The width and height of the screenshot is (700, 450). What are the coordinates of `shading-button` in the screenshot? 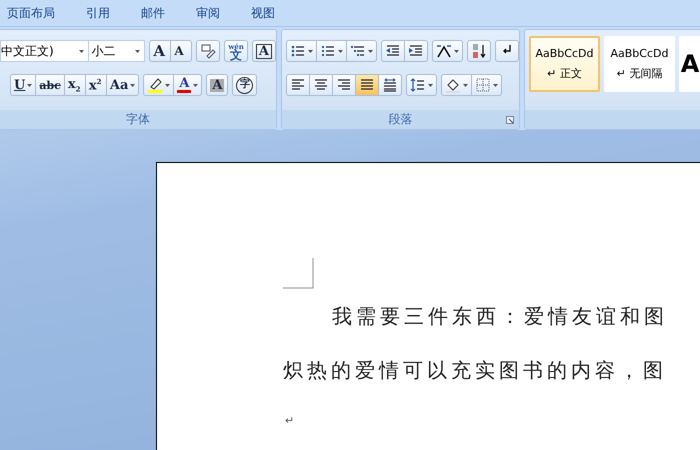 It's located at (456, 85).